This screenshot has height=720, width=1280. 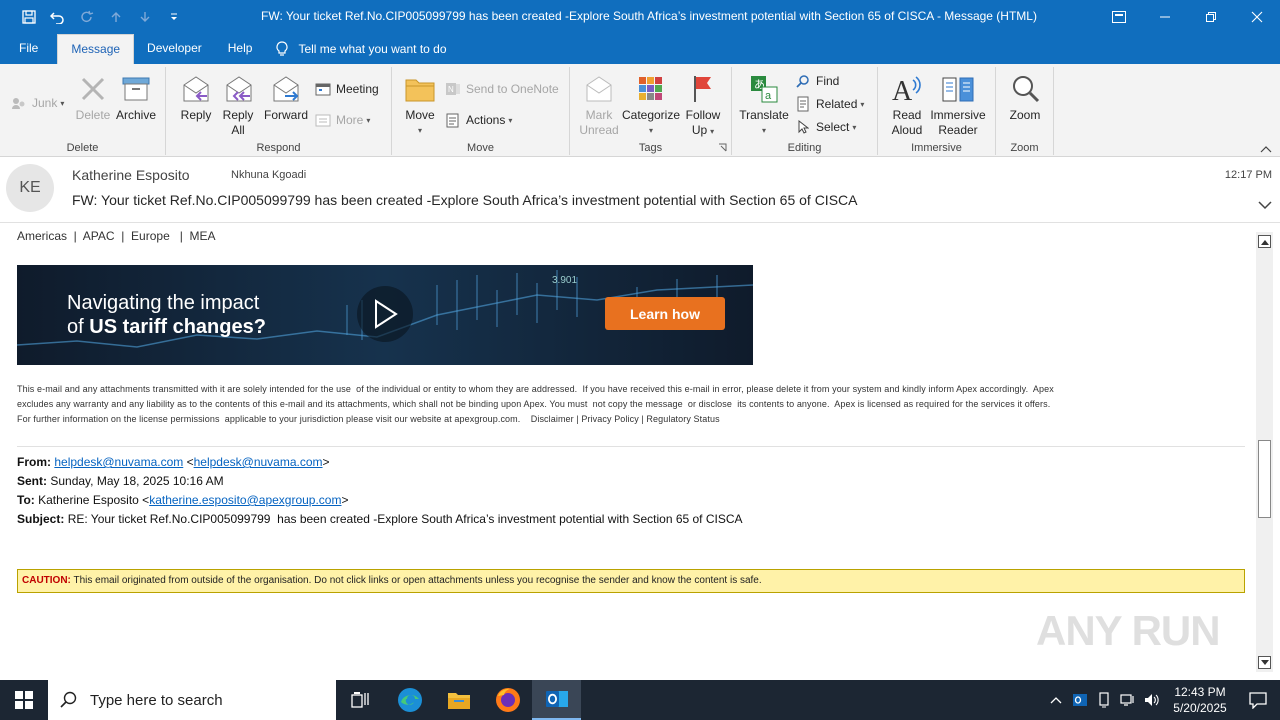 I want to click on network-icon, so click(x=1128, y=700).